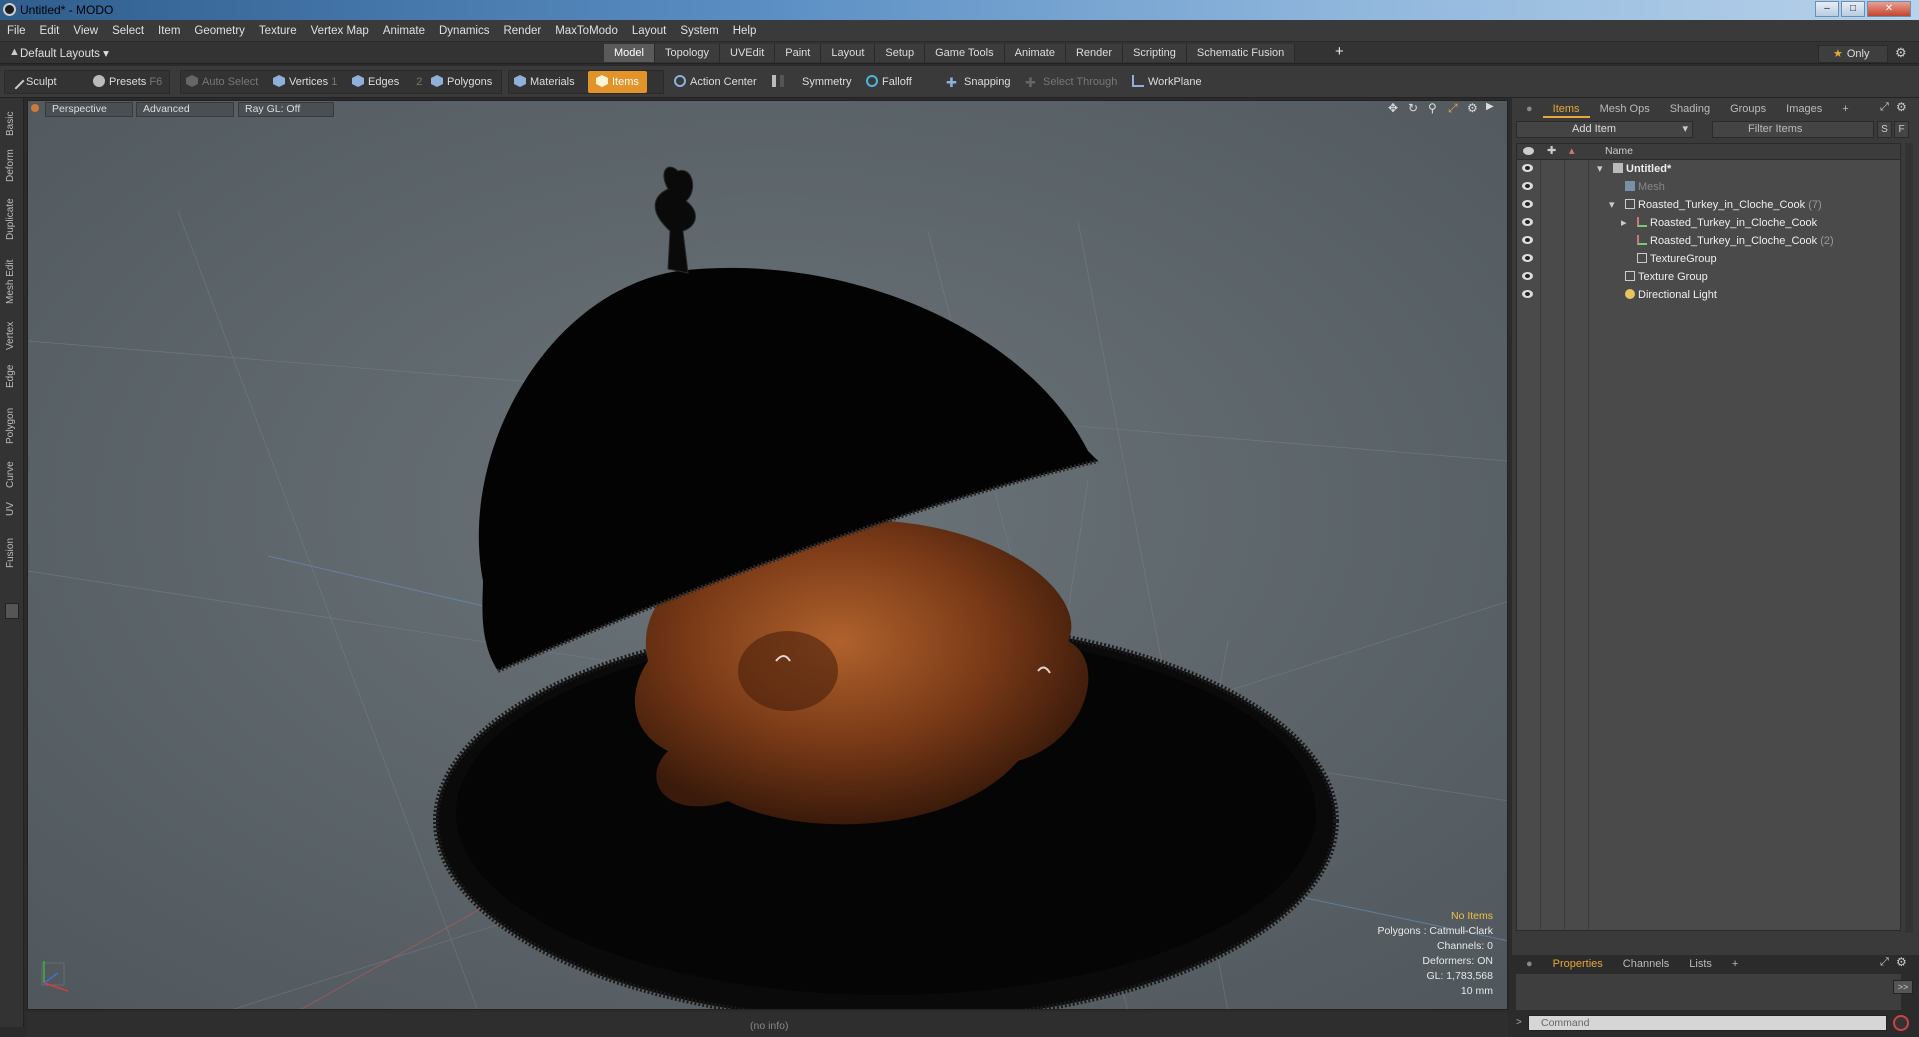 This screenshot has width=1919, height=1037. Describe the element at coordinates (1167, 82) in the screenshot. I see `workplane-button: WorkPlane` at that location.